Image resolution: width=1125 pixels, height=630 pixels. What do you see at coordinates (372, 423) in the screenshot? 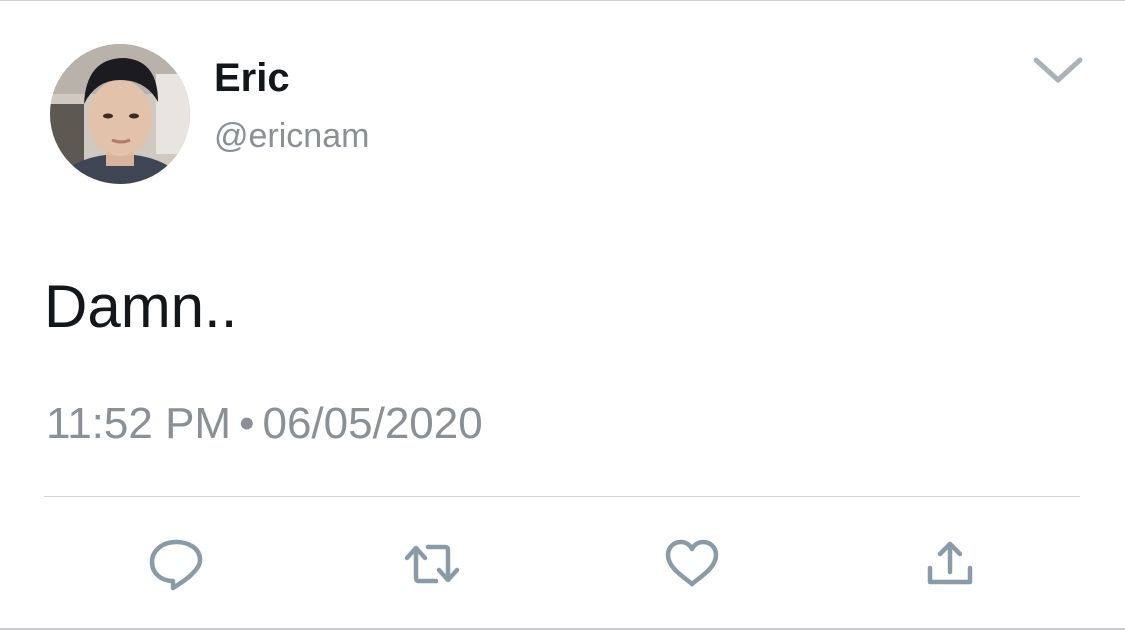
I see `tweet-date: 06/05/2020` at bounding box center [372, 423].